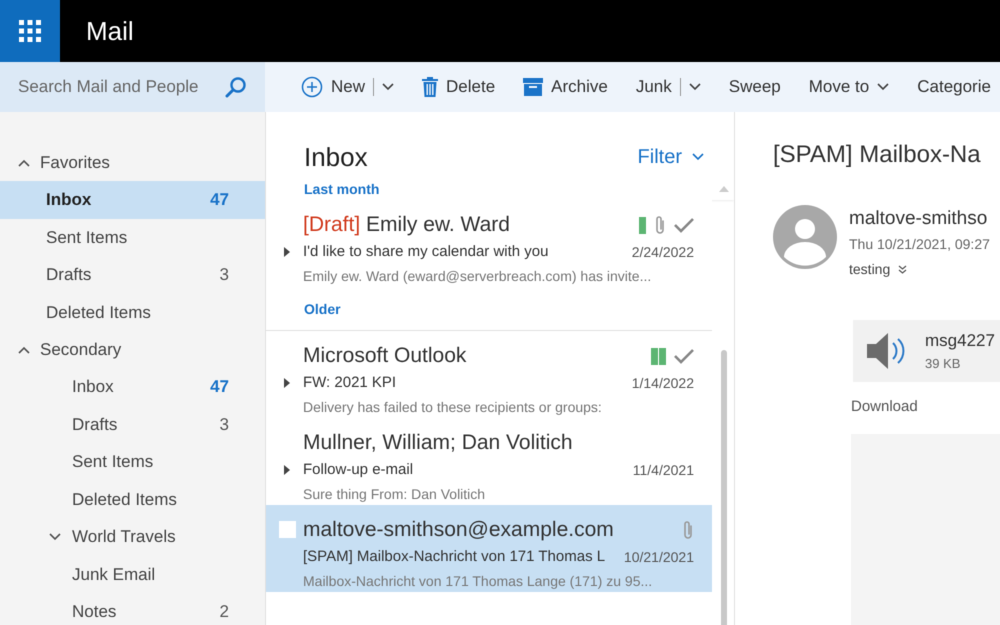 The width and height of the screenshot is (1000, 625). Describe the element at coordinates (394, 494) in the screenshot. I see `message-preview: Sure thing From: Dan Volitich` at that location.